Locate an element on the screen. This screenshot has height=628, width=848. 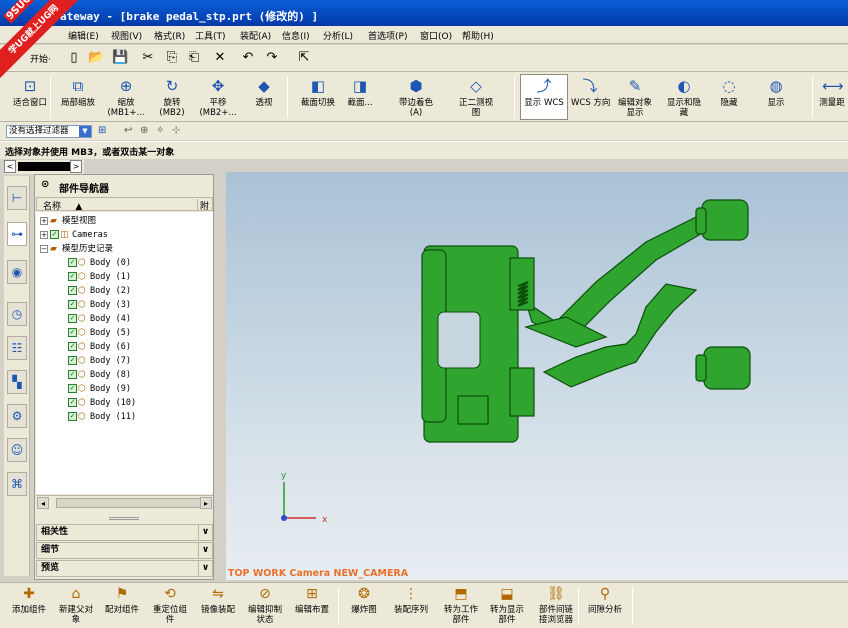
tree-node: + ✓ ◫ Cameras is located at coordinates (74, 235).